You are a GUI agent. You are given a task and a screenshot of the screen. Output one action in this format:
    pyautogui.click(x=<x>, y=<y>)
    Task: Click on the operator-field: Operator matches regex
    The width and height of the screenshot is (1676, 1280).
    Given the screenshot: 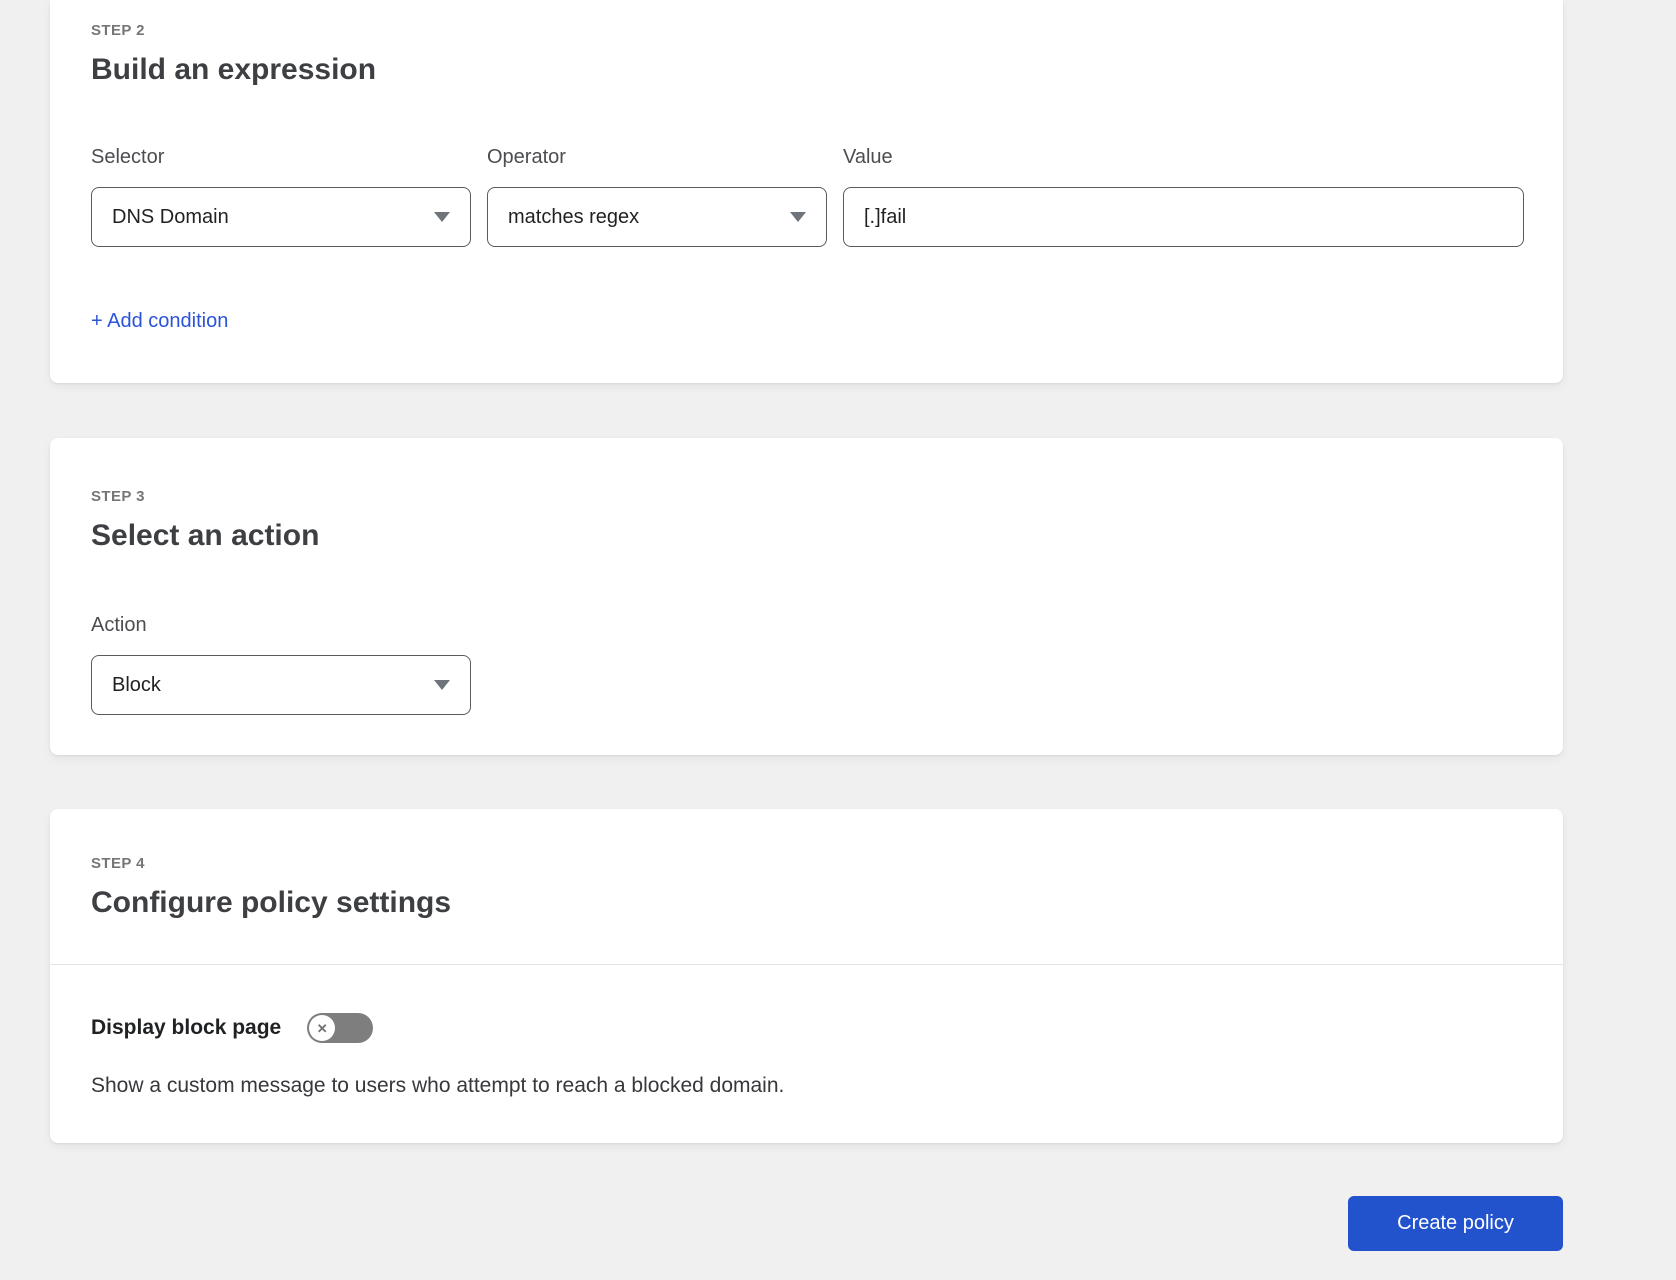 What is the action you would take?
    pyautogui.click(x=657, y=196)
    